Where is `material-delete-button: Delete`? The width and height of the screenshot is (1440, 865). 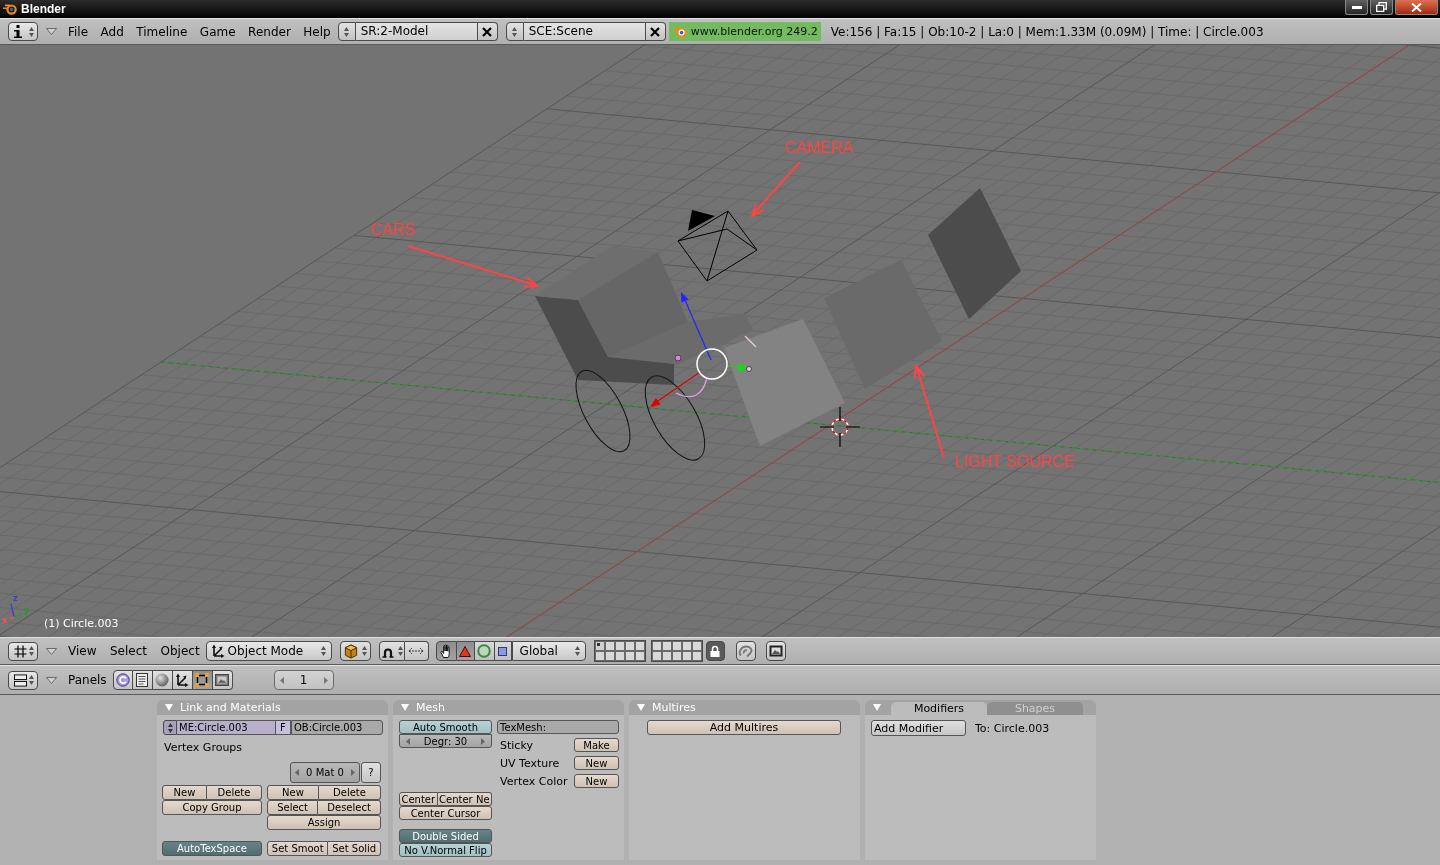 material-delete-button: Delete is located at coordinates (350, 792).